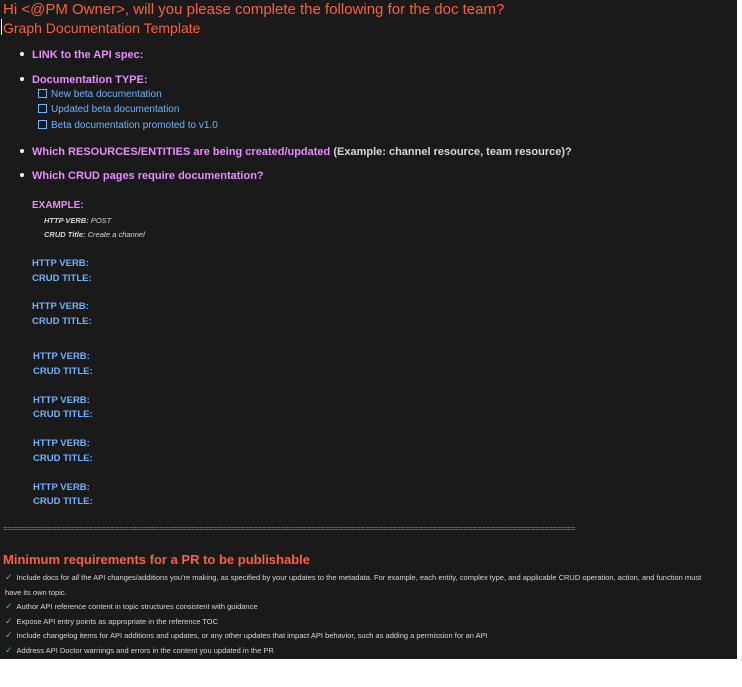 The width and height of the screenshot is (742, 687). What do you see at coordinates (58, 205) in the screenshot?
I see `example-label: EXAMPLE:` at bounding box center [58, 205].